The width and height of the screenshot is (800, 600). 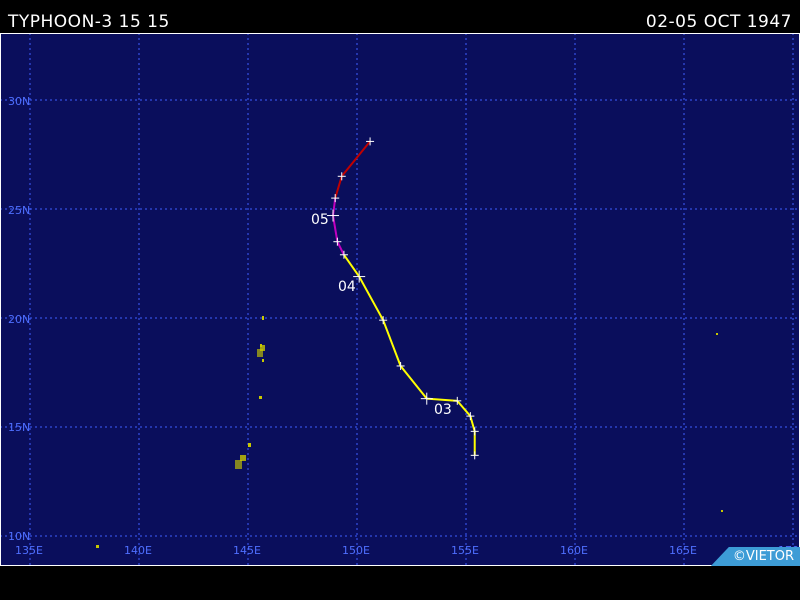 I want to click on date-range: 02-05 OCT 1947, so click(x=718, y=22).